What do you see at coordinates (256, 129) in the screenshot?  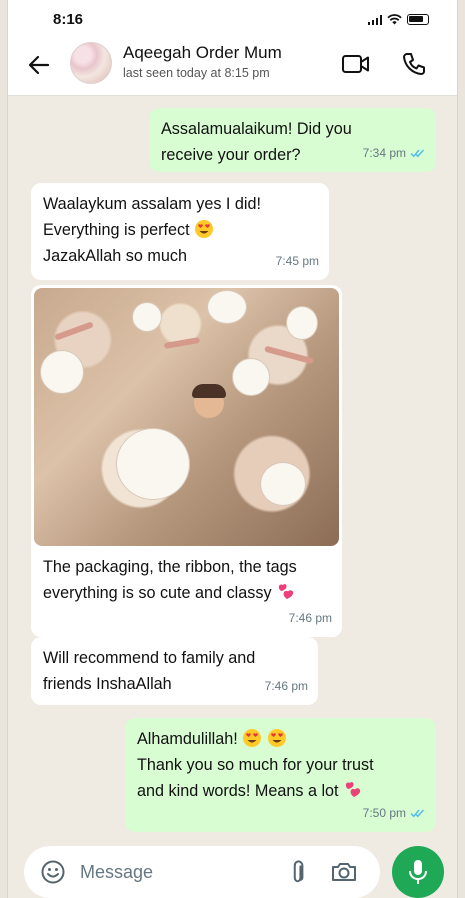 I see `message-text: Assalamualaikum! Did you` at bounding box center [256, 129].